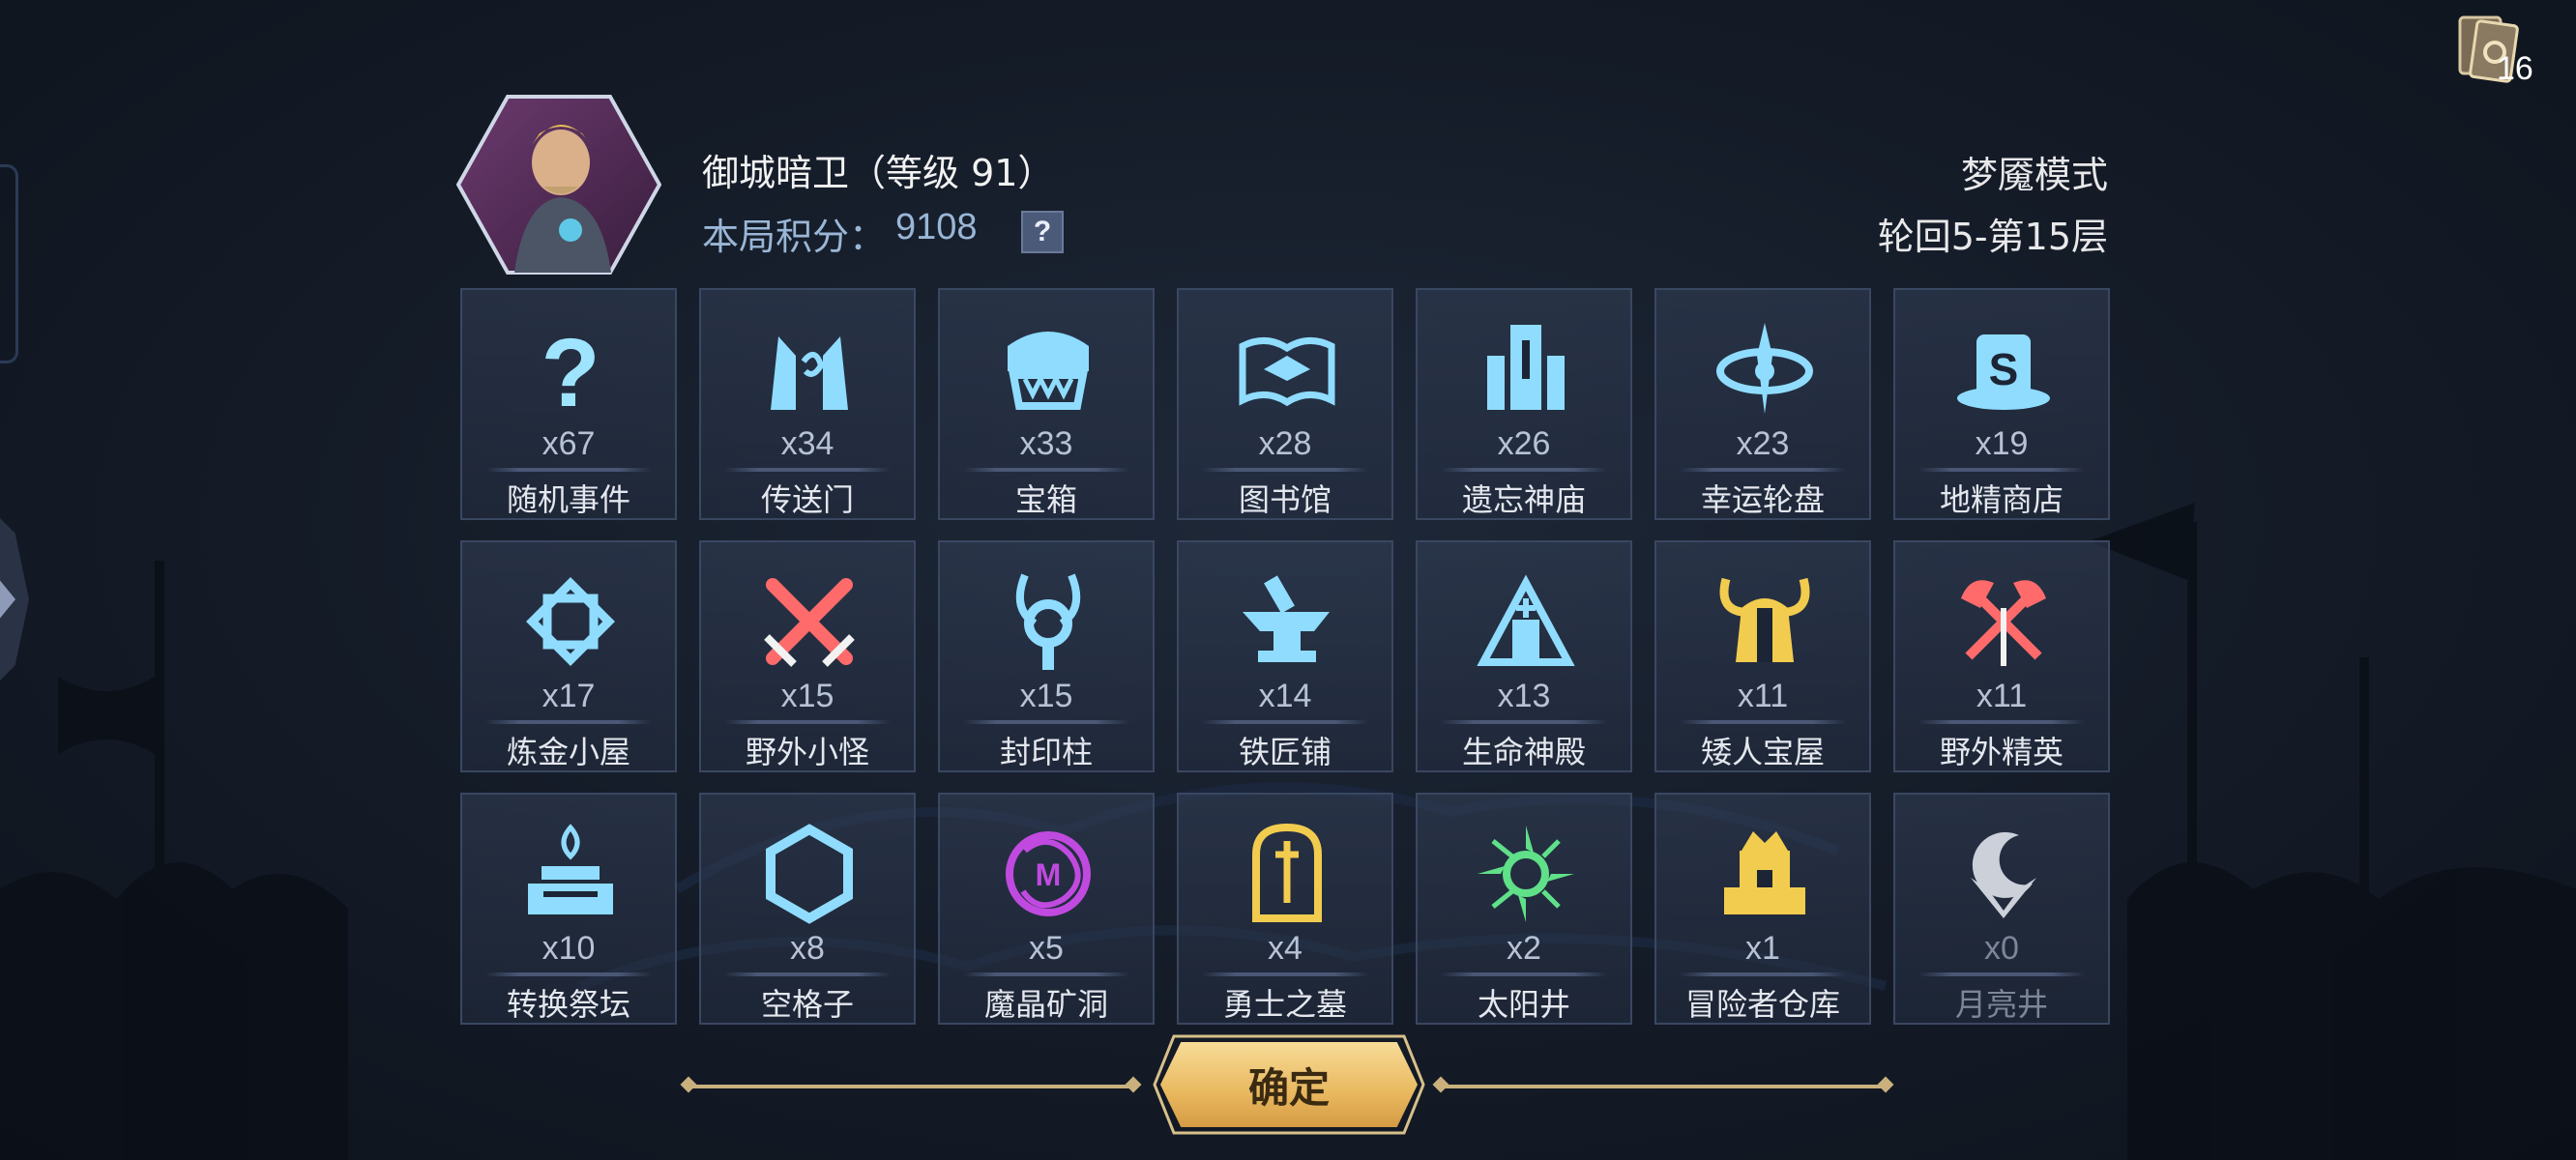 The width and height of the screenshot is (2576, 1160). Describe the element at coordinates (2002, 443) in the screenshot. I see `event-count: x19` at that location.